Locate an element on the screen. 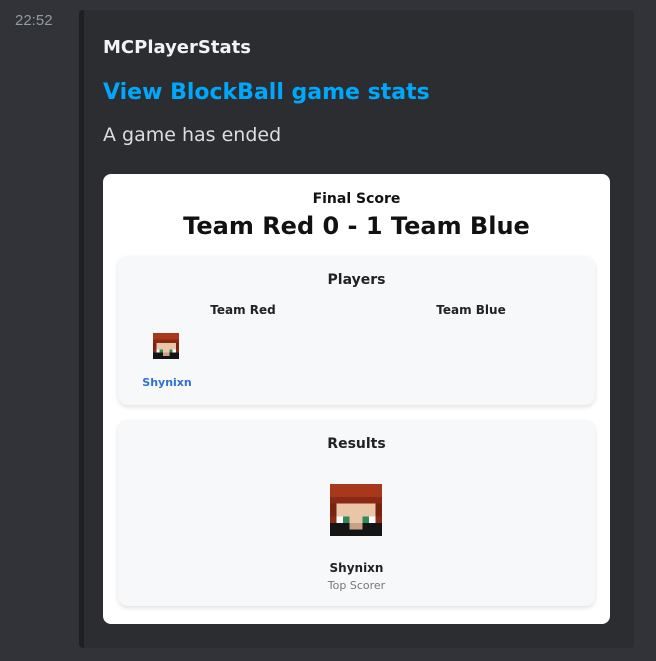  top-scorer-avatar-icon is located at coordinates (356, 510).